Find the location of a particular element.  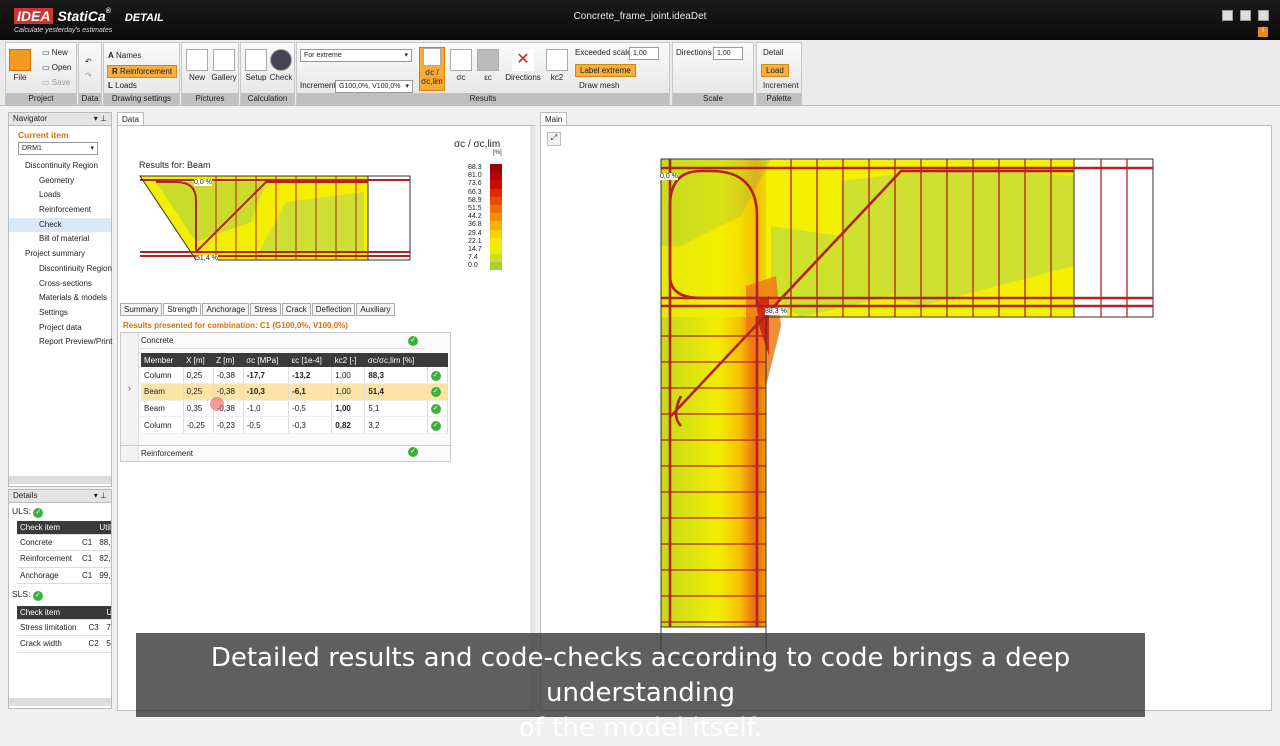

table-cell: 0,82 is located at coordinates (348, 425).